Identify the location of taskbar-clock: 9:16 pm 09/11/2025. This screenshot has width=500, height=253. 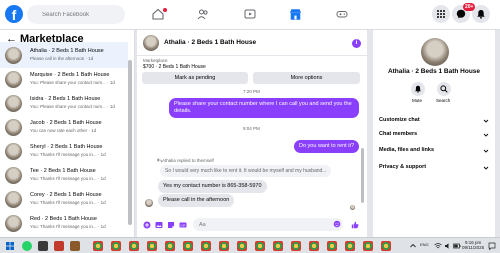
(473, 245).